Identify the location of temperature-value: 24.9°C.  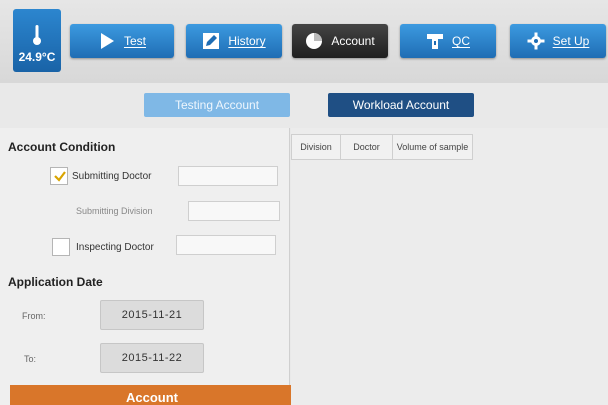
(37, 57).